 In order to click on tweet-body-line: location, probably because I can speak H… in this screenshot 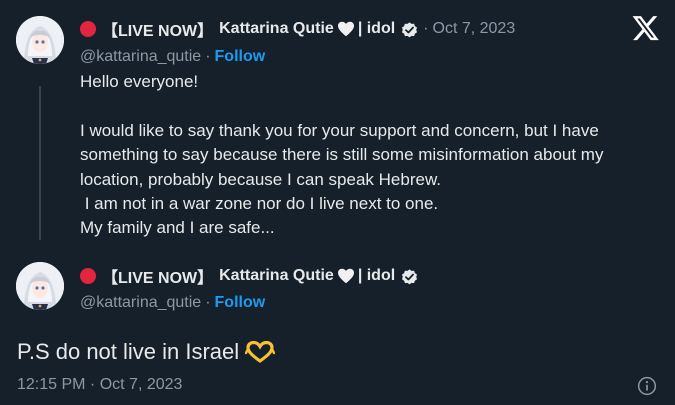, I will do `click(261, 179)`.